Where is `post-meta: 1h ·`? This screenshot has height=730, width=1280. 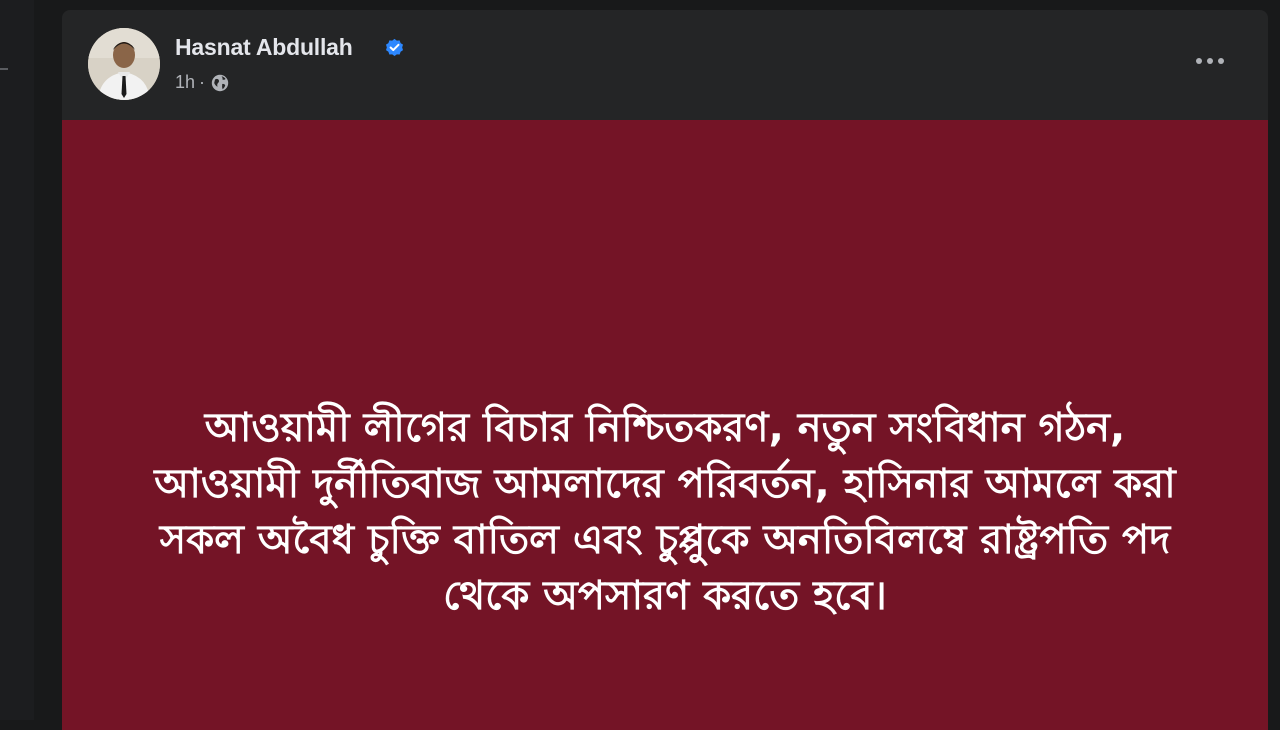
post-meta: 1h · is located at coordinates (202, 82).